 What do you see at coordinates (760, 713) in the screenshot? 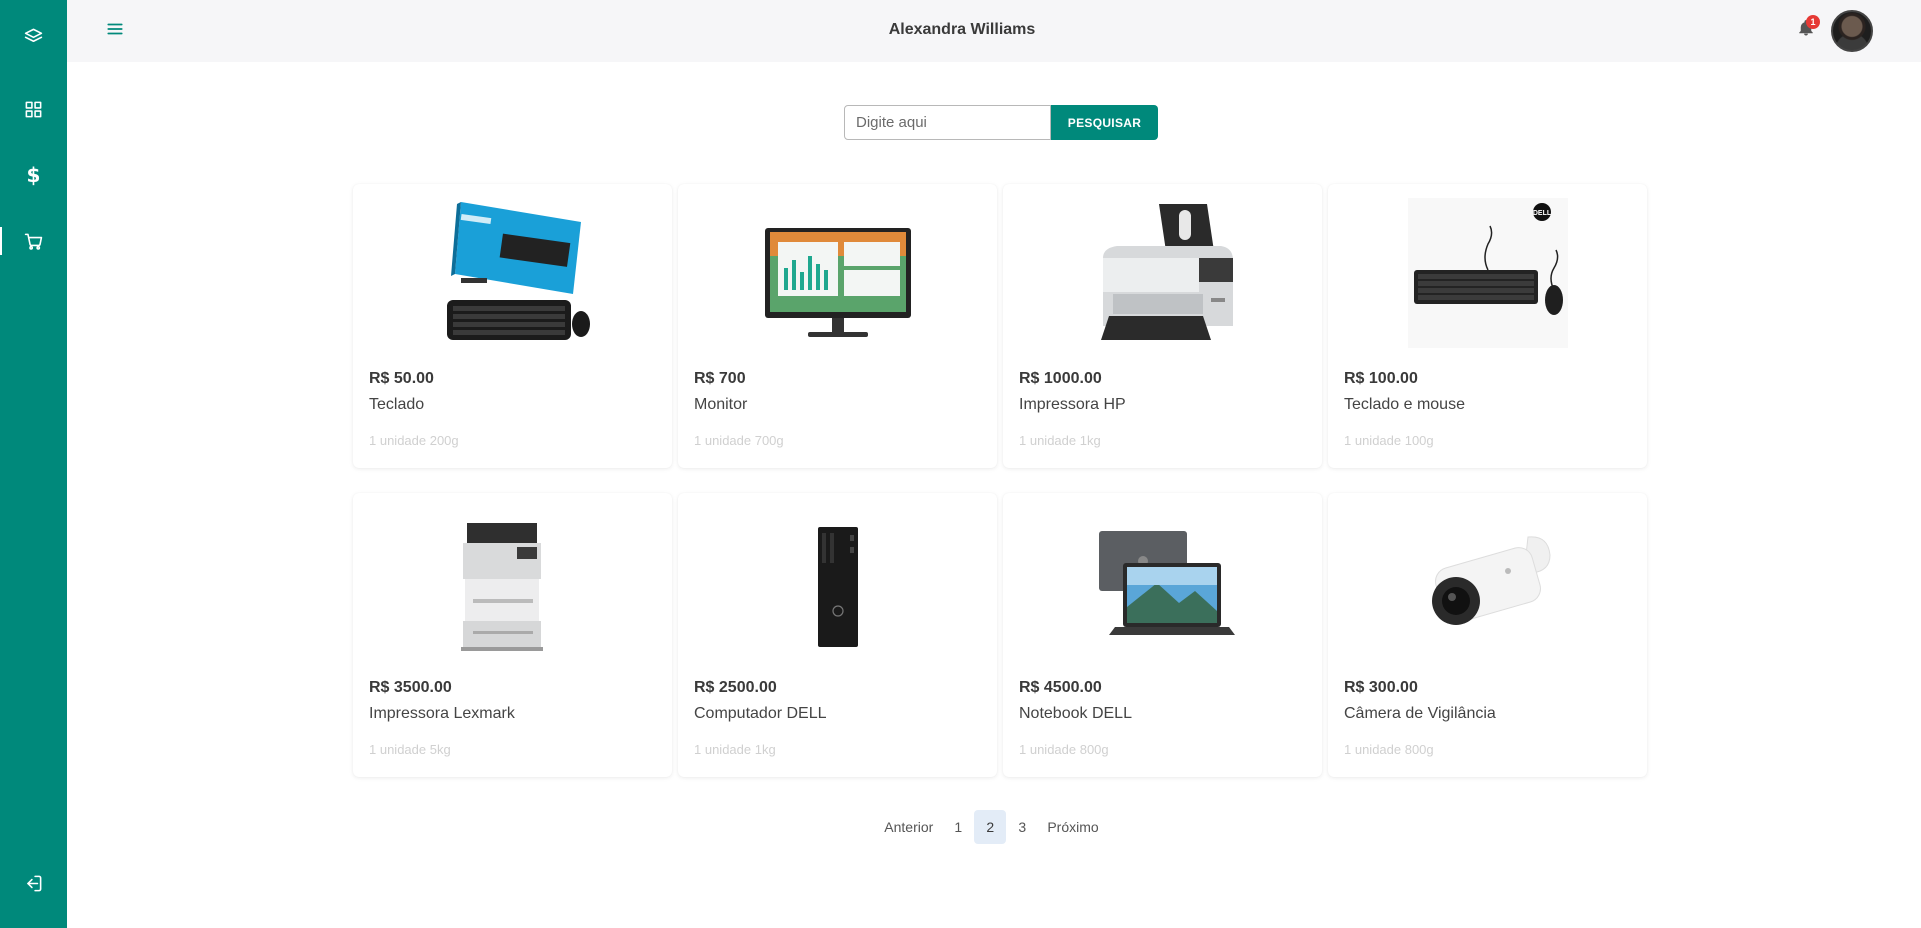
I see `product-name: Computador DELL` at bounding box center [760, 713].